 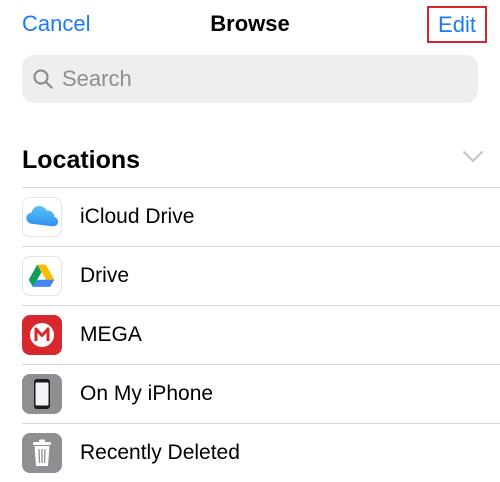 I want to click on mega-icon, so click(x=42, y=335).